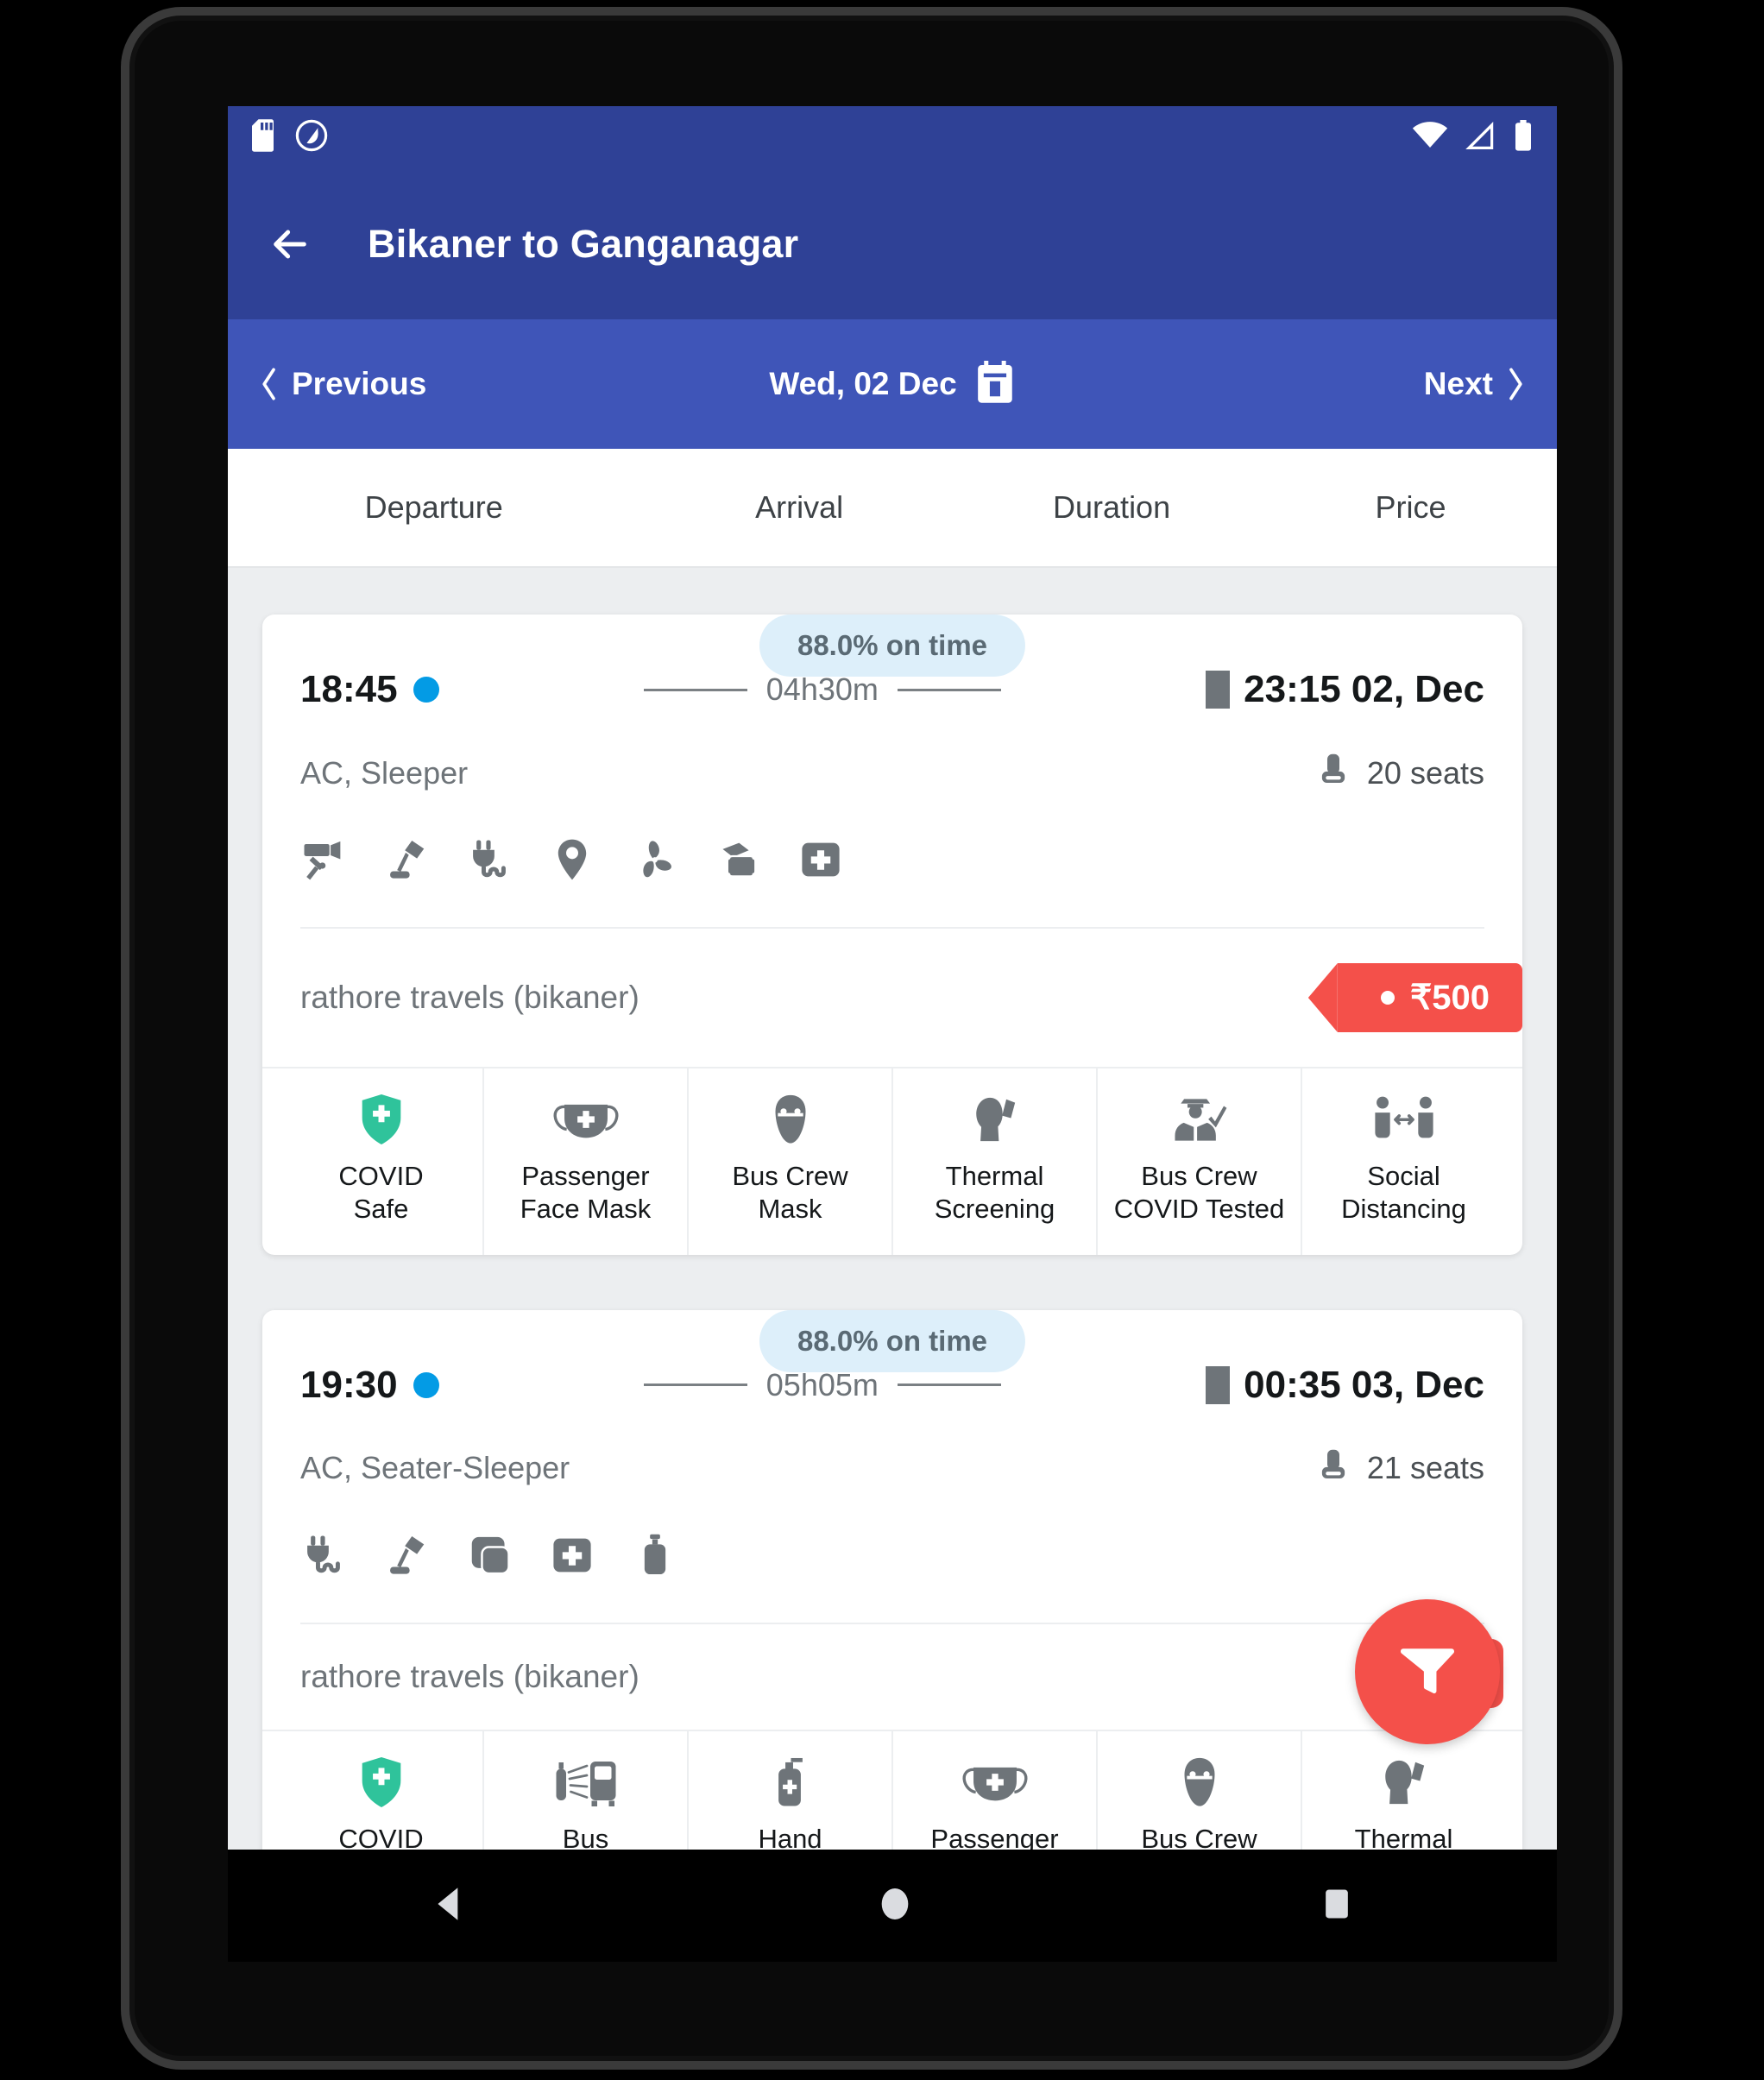 The height and width of the screenshot is (2080, 1764). I want to click on seats-available: 20 seats, so click(1400, 773).